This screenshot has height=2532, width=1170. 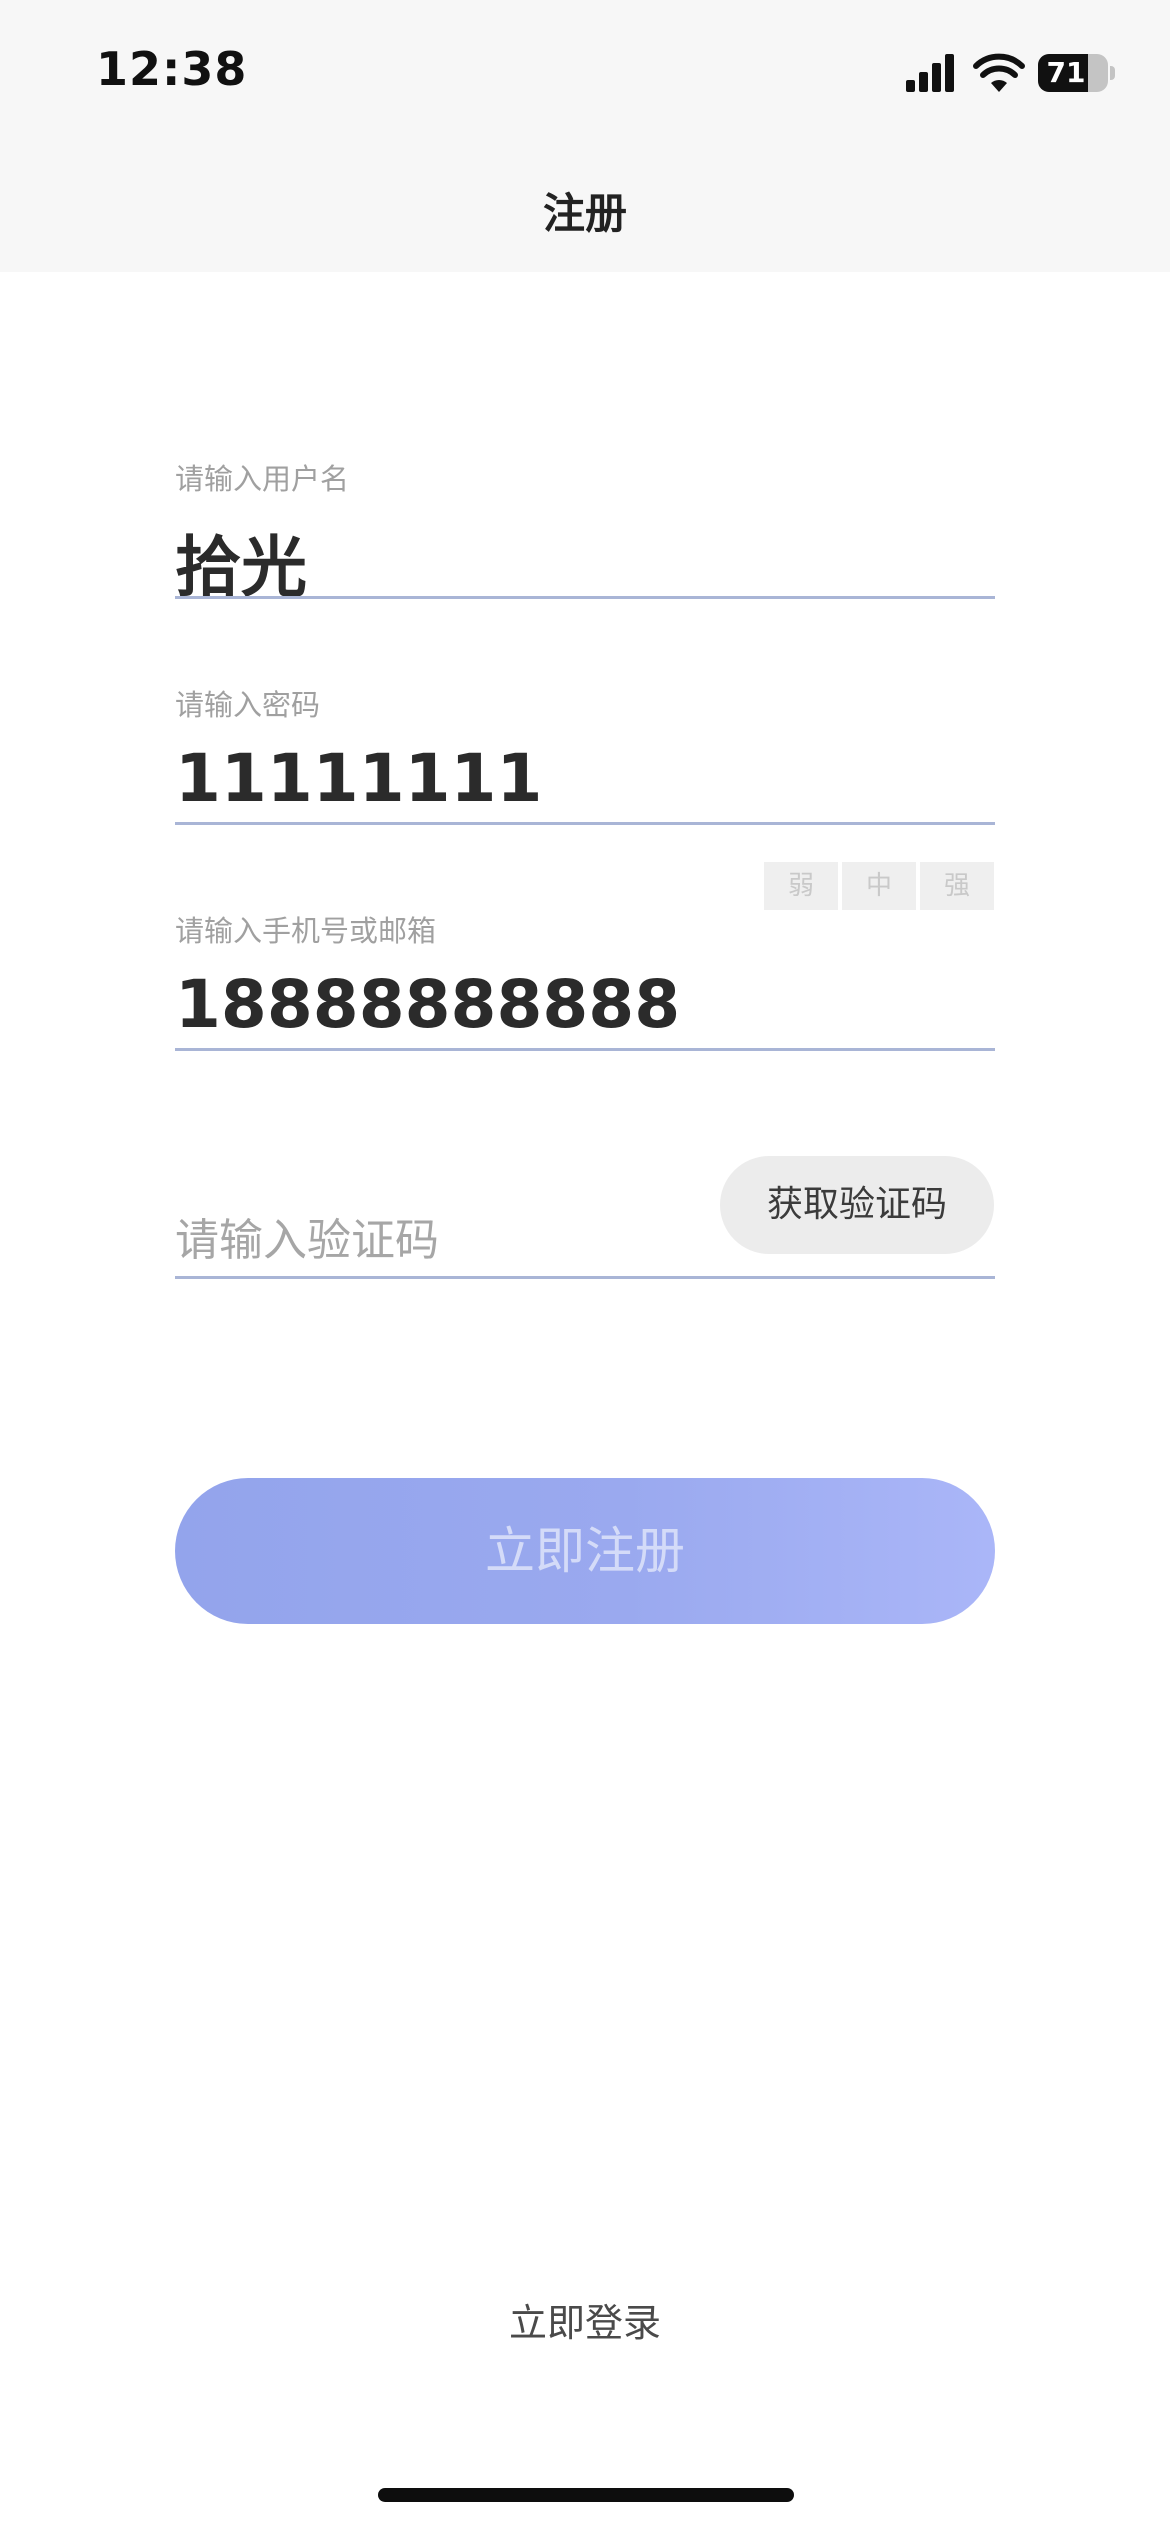 I want to click on contact-input: 18888888888, so click(x=427, y=1004).